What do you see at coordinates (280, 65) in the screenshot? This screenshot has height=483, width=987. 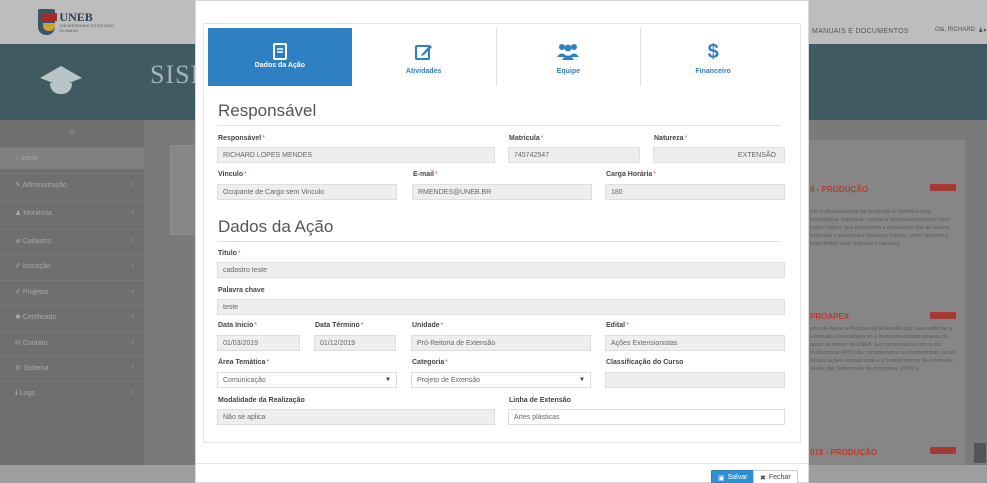 I see `tab-label: Dados da Ação` at bounding box center [280, 65].